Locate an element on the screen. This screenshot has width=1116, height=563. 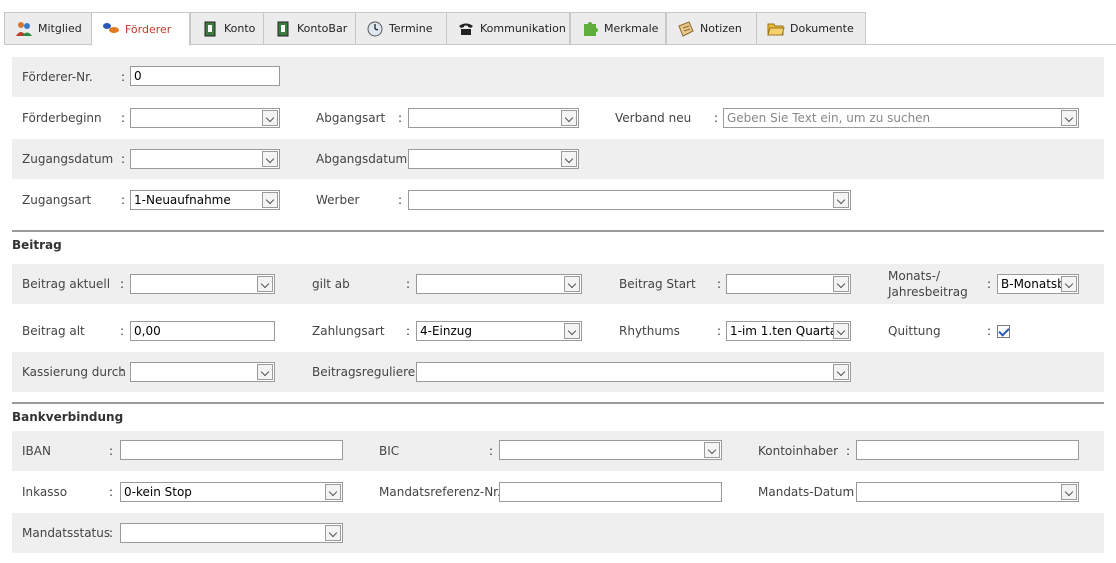
mandats-datum-select is located at coordinates (967, 492).